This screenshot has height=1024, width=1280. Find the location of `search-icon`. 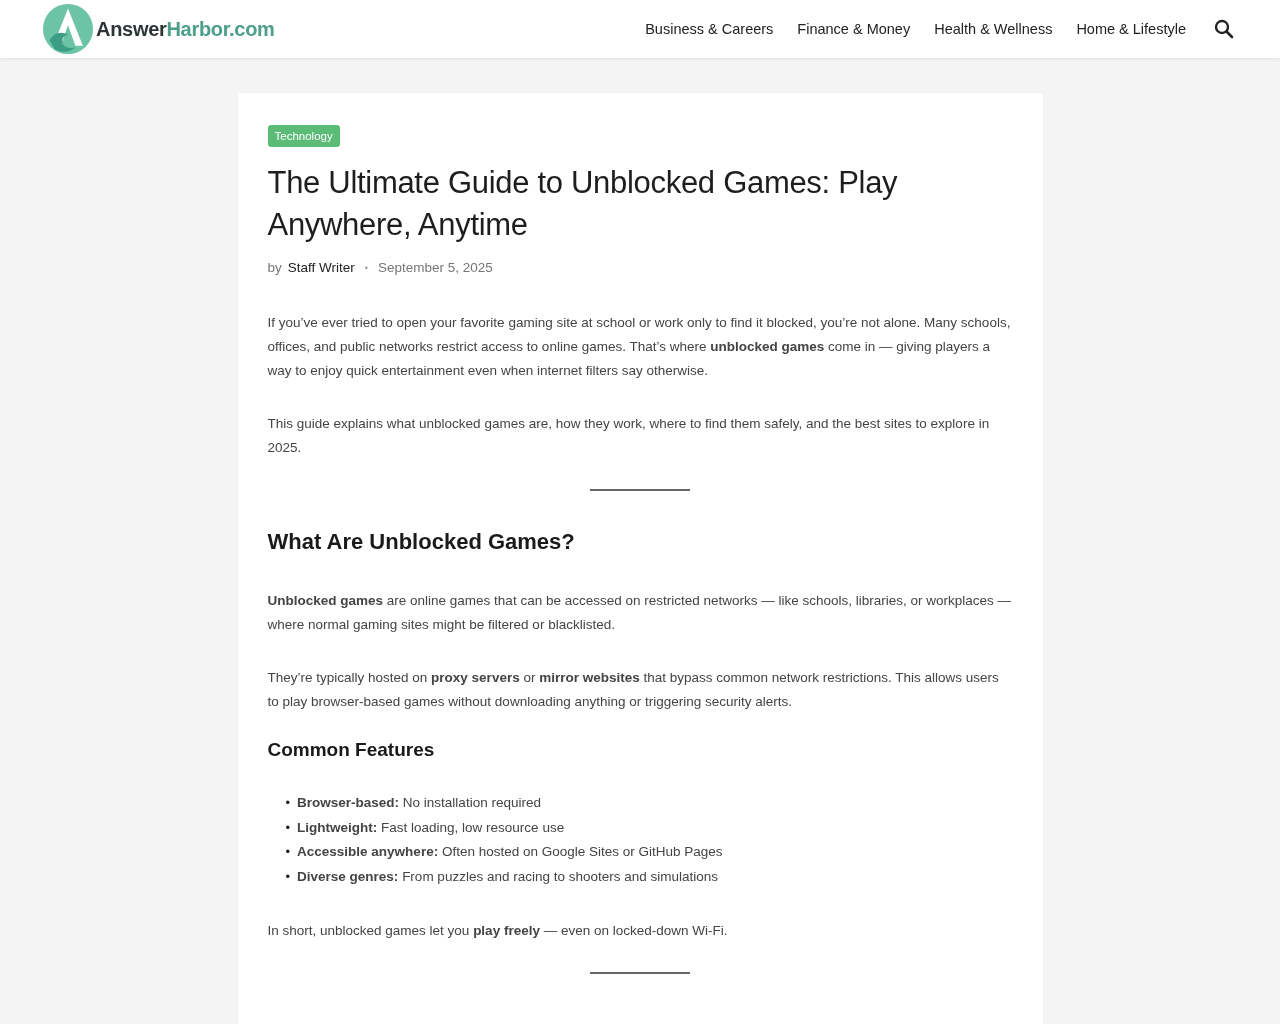

search-icon is located at coordinates (1224, 29).